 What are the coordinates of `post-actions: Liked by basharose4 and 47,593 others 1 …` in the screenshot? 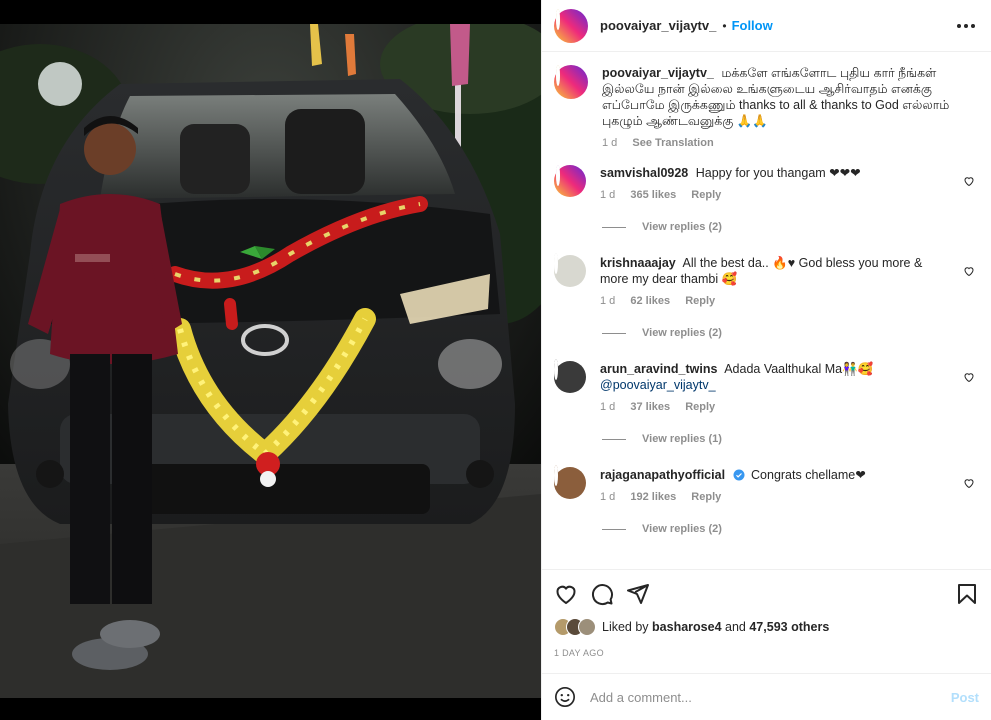 It's located at (766, 621).